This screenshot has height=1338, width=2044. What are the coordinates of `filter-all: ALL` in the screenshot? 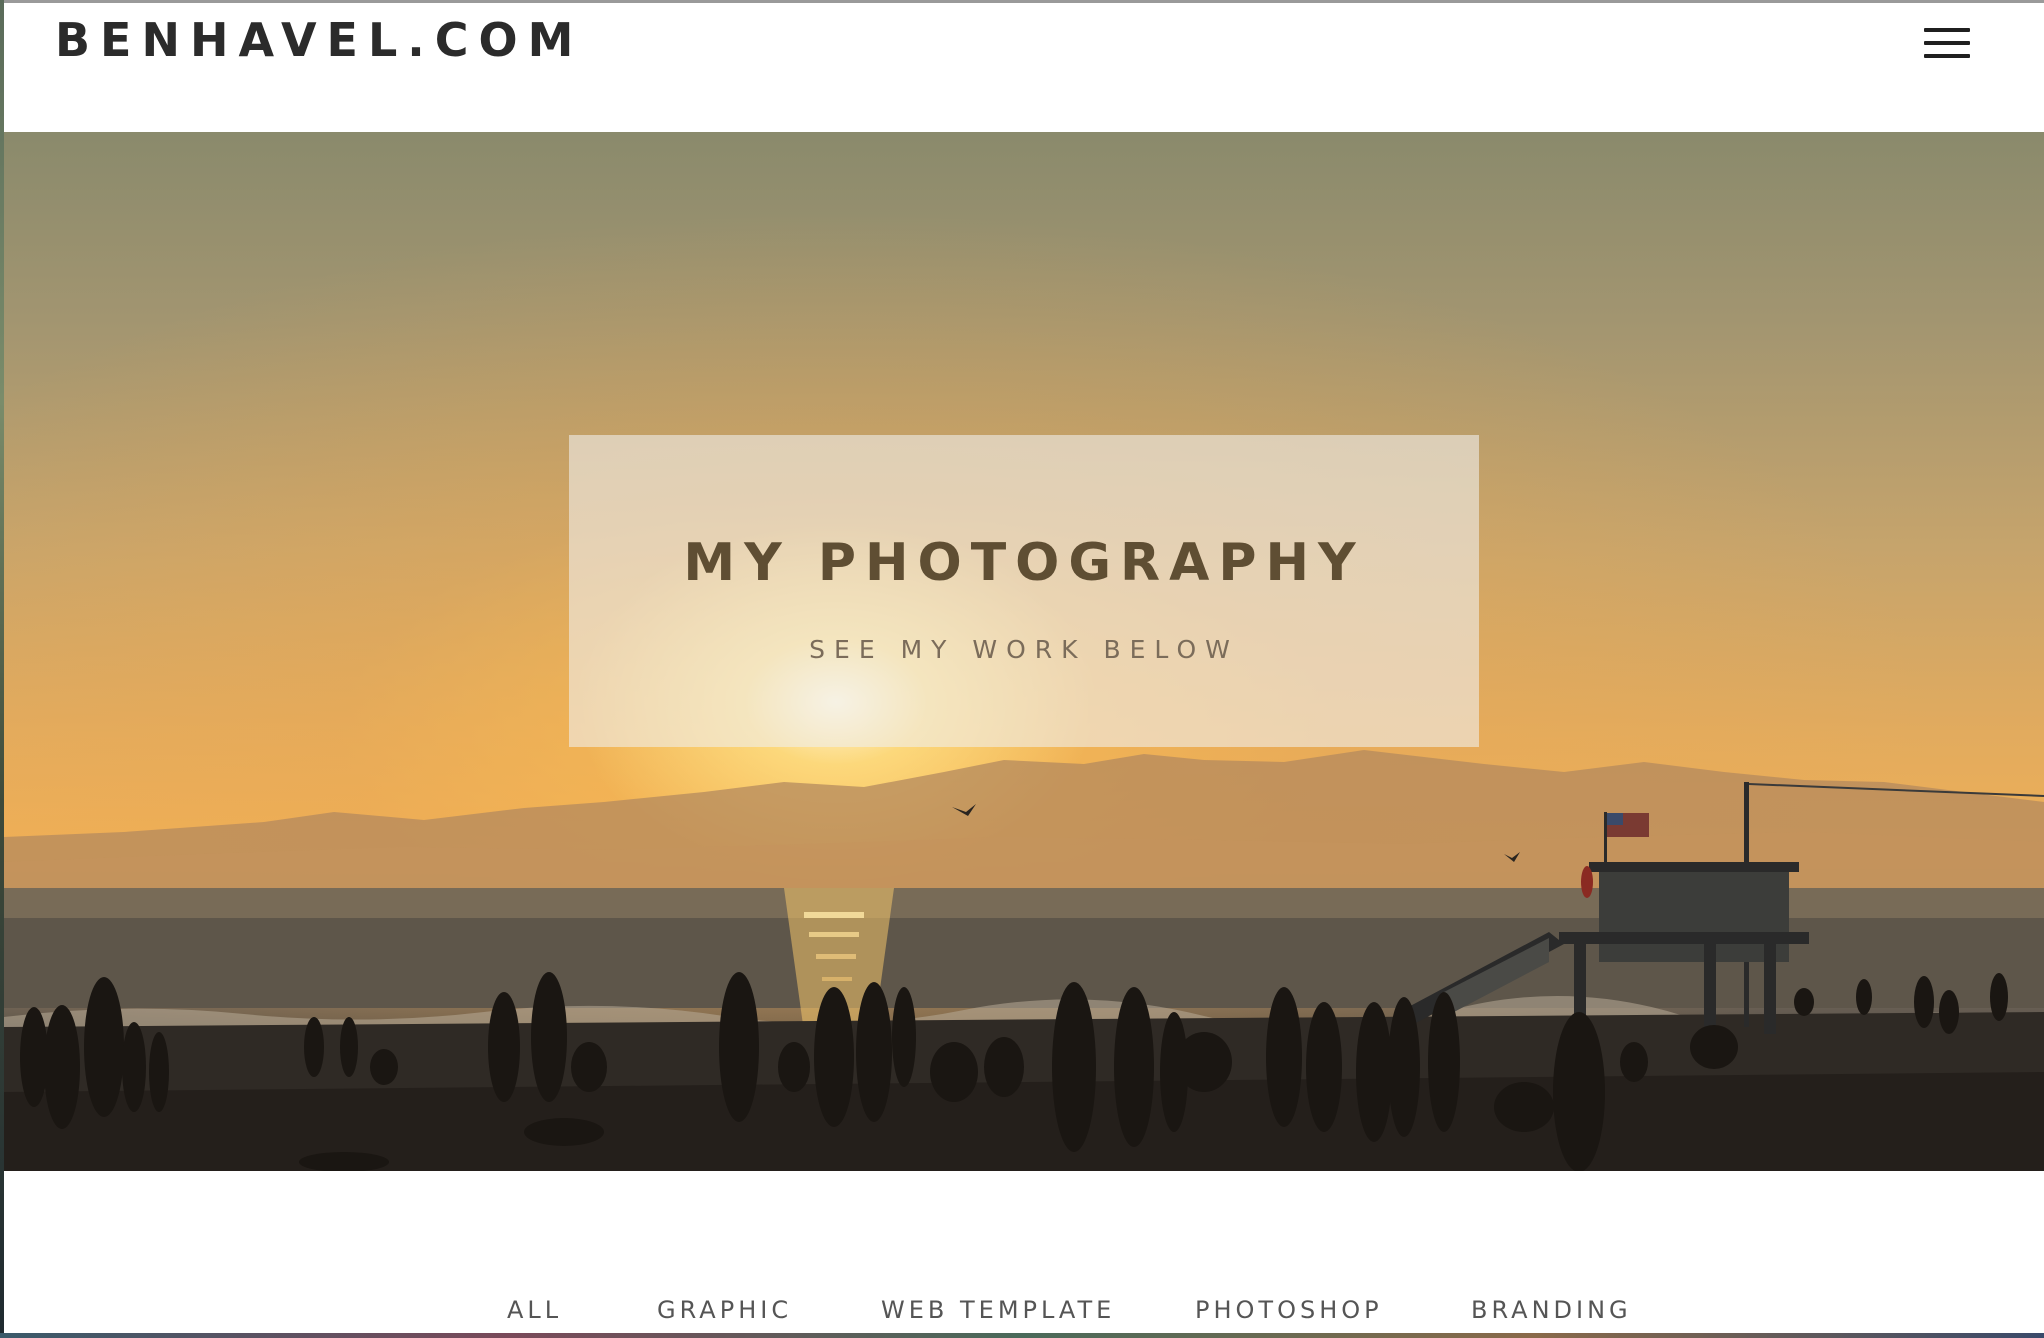 It's located at (534, 1310).